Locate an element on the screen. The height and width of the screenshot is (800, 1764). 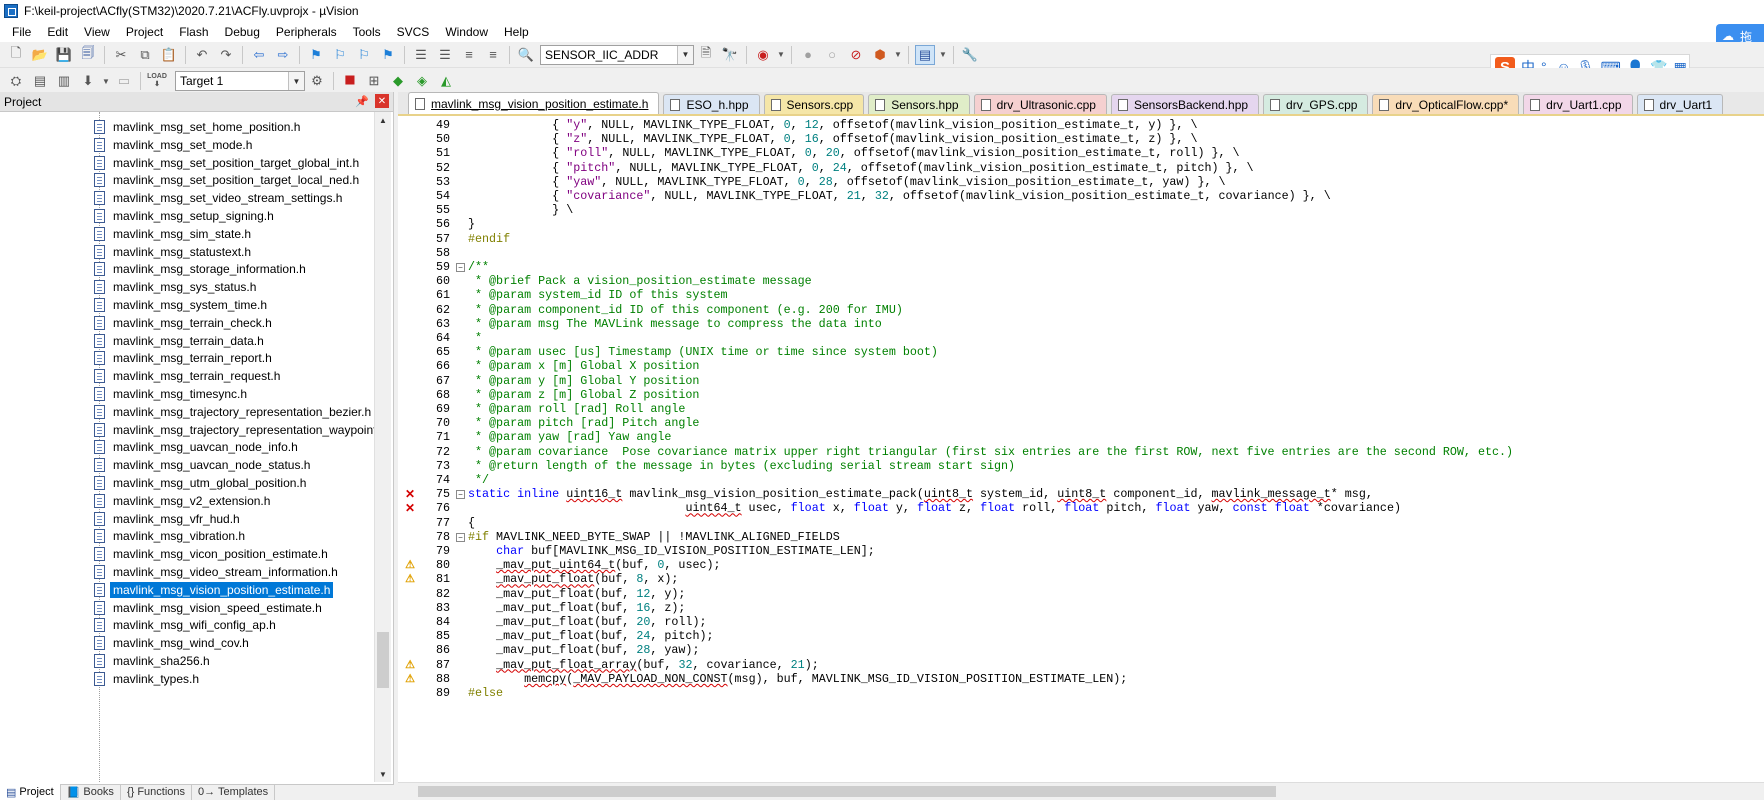
code-line: } \ is located at coordinates (520, 210).